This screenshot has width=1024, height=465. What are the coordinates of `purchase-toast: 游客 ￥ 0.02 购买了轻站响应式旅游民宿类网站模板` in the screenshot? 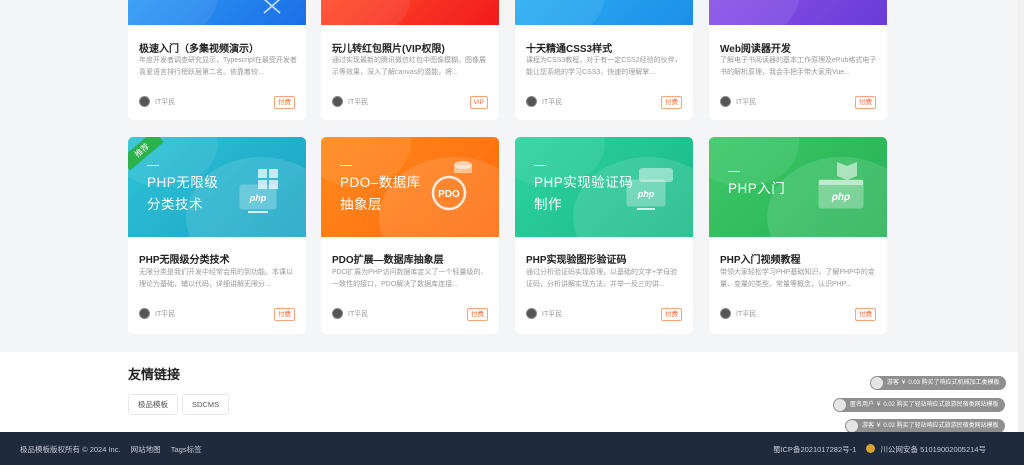 It's located at (925, 426).